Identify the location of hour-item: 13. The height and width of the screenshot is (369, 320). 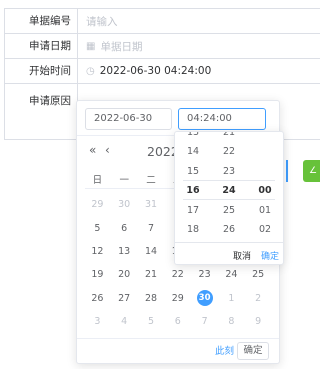
(193, 137).